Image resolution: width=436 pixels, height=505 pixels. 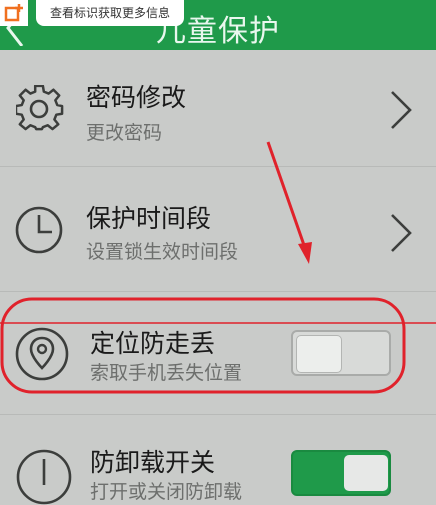 I want to click on gear-icon, so click(x=40, y=108).